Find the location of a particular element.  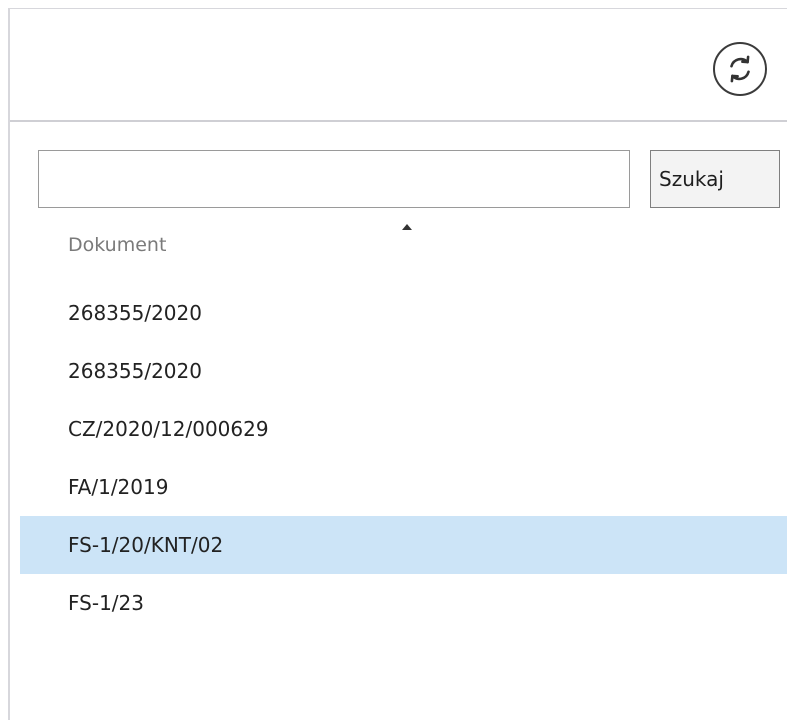

refresh-button is located at coordinates (740, 69).